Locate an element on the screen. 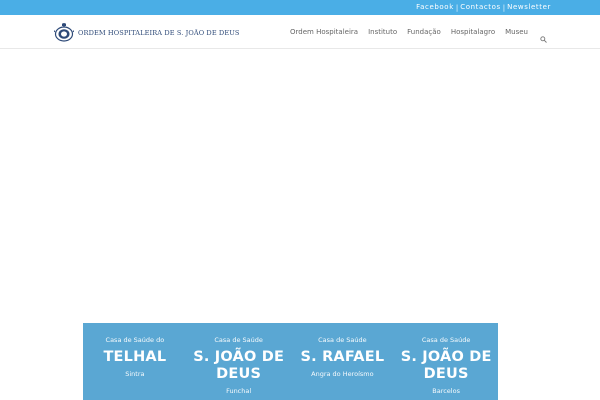 The image size is (600, 400). house-card-barcelos: Casa de Saúde S. JOÃO DE DEUS Barcelos is located at coordinates (446, 361).